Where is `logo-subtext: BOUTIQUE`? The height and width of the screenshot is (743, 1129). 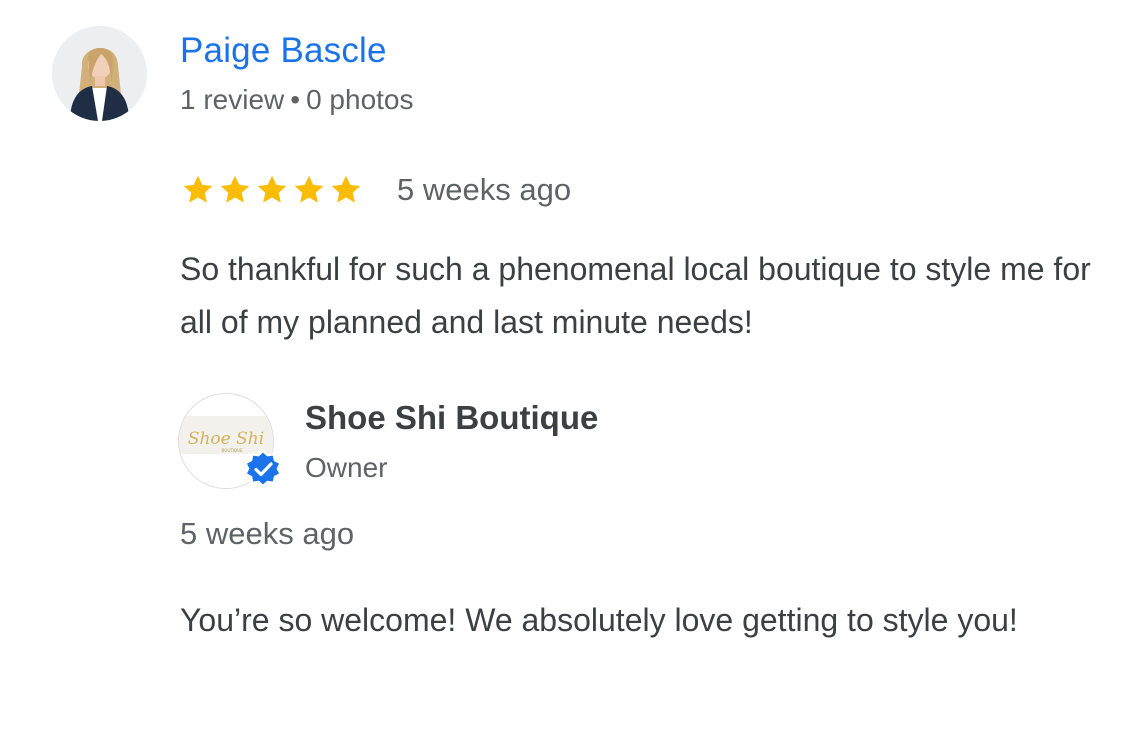 logo-subtext: BOUTIQUE is located at coordinates (232, 450).